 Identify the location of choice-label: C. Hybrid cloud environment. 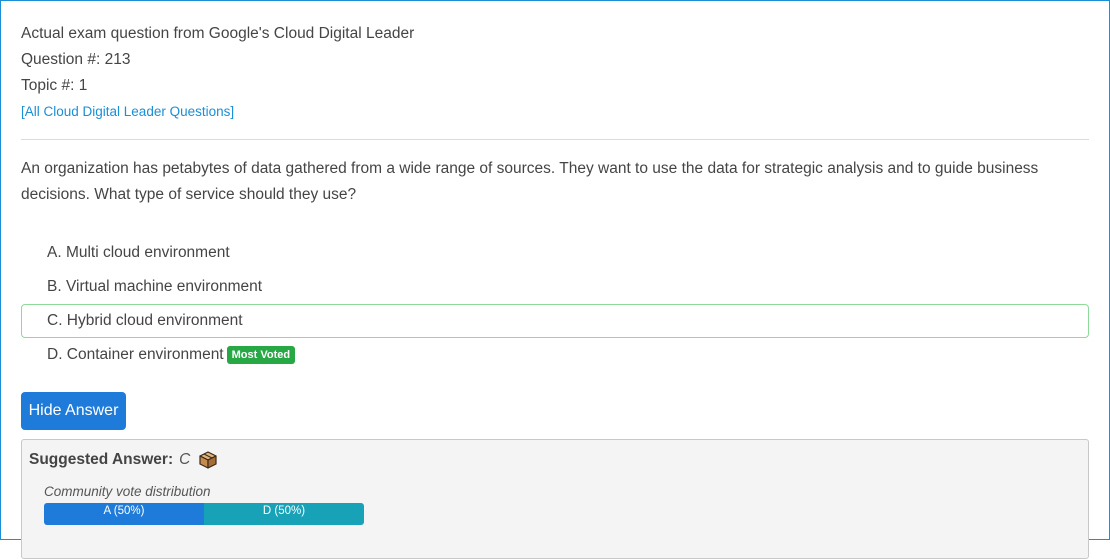
(145, 320).